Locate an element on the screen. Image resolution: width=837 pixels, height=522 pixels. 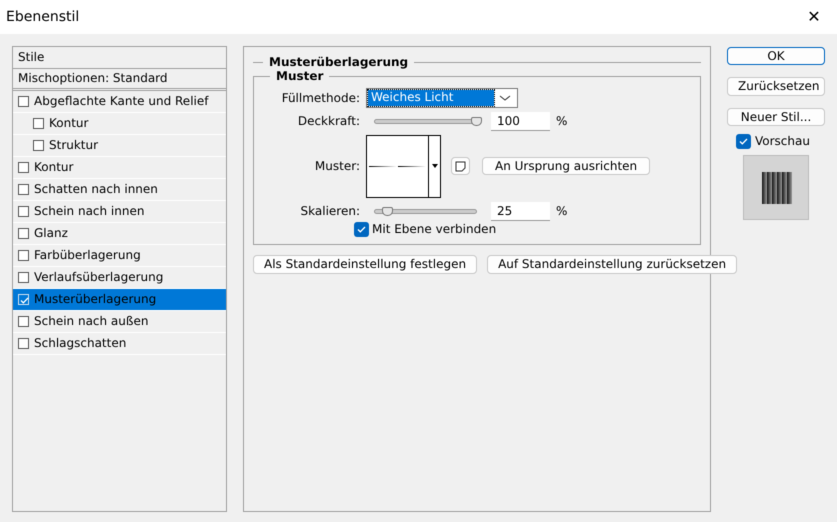
caret-icon is located at coordinates (435, 166).